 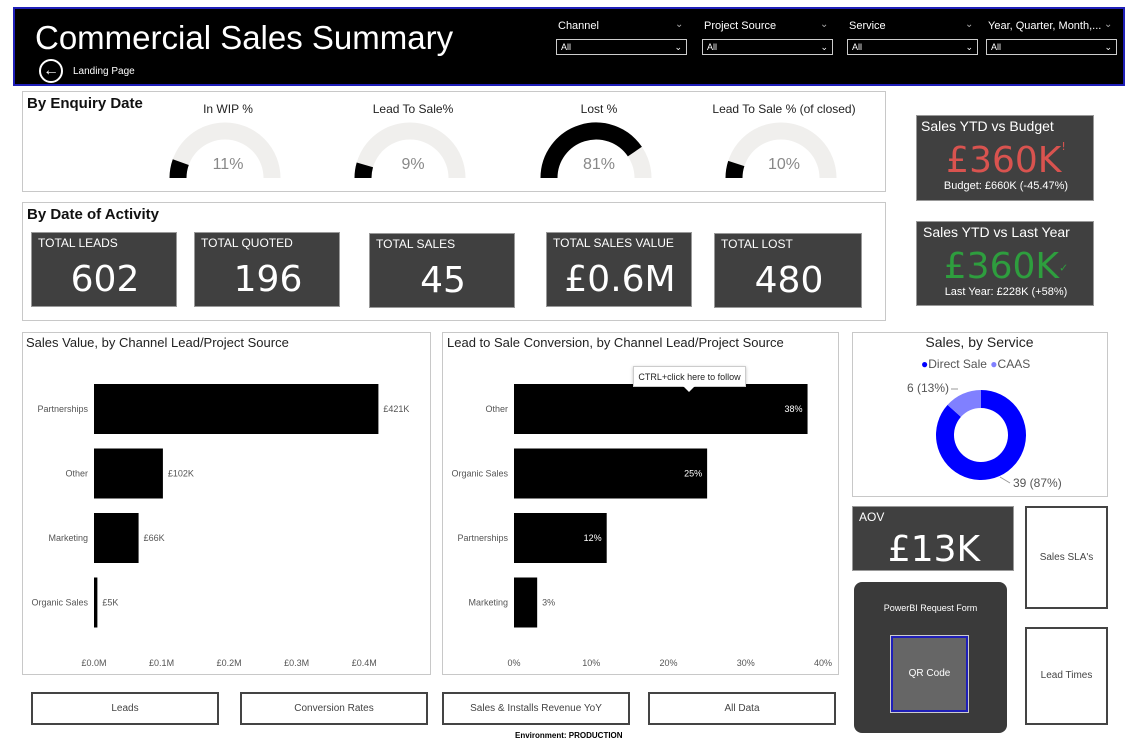 I want to click on gauge-title: In WIP %, so click(x=228, y=109).